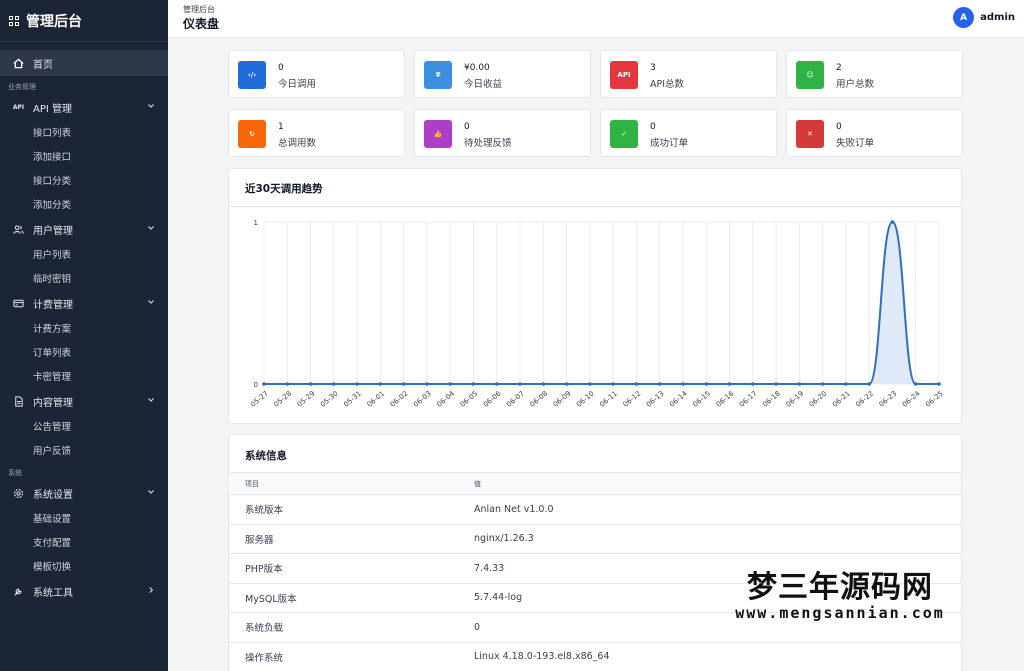 The height and width of the screenshot is (671, 1024). I want to click on sidebar-group-api: API API 管理, so click(84, 107).